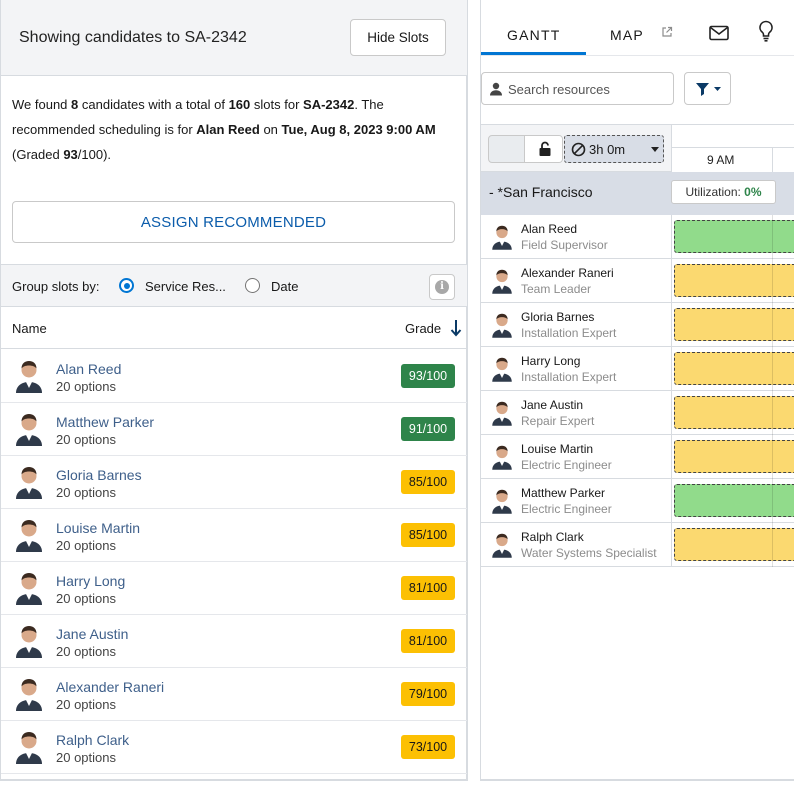 Image resolution: width=794 pixels, height=794 pixels. I want to click on candidate-name: Louise Martin, so click(98, 528).